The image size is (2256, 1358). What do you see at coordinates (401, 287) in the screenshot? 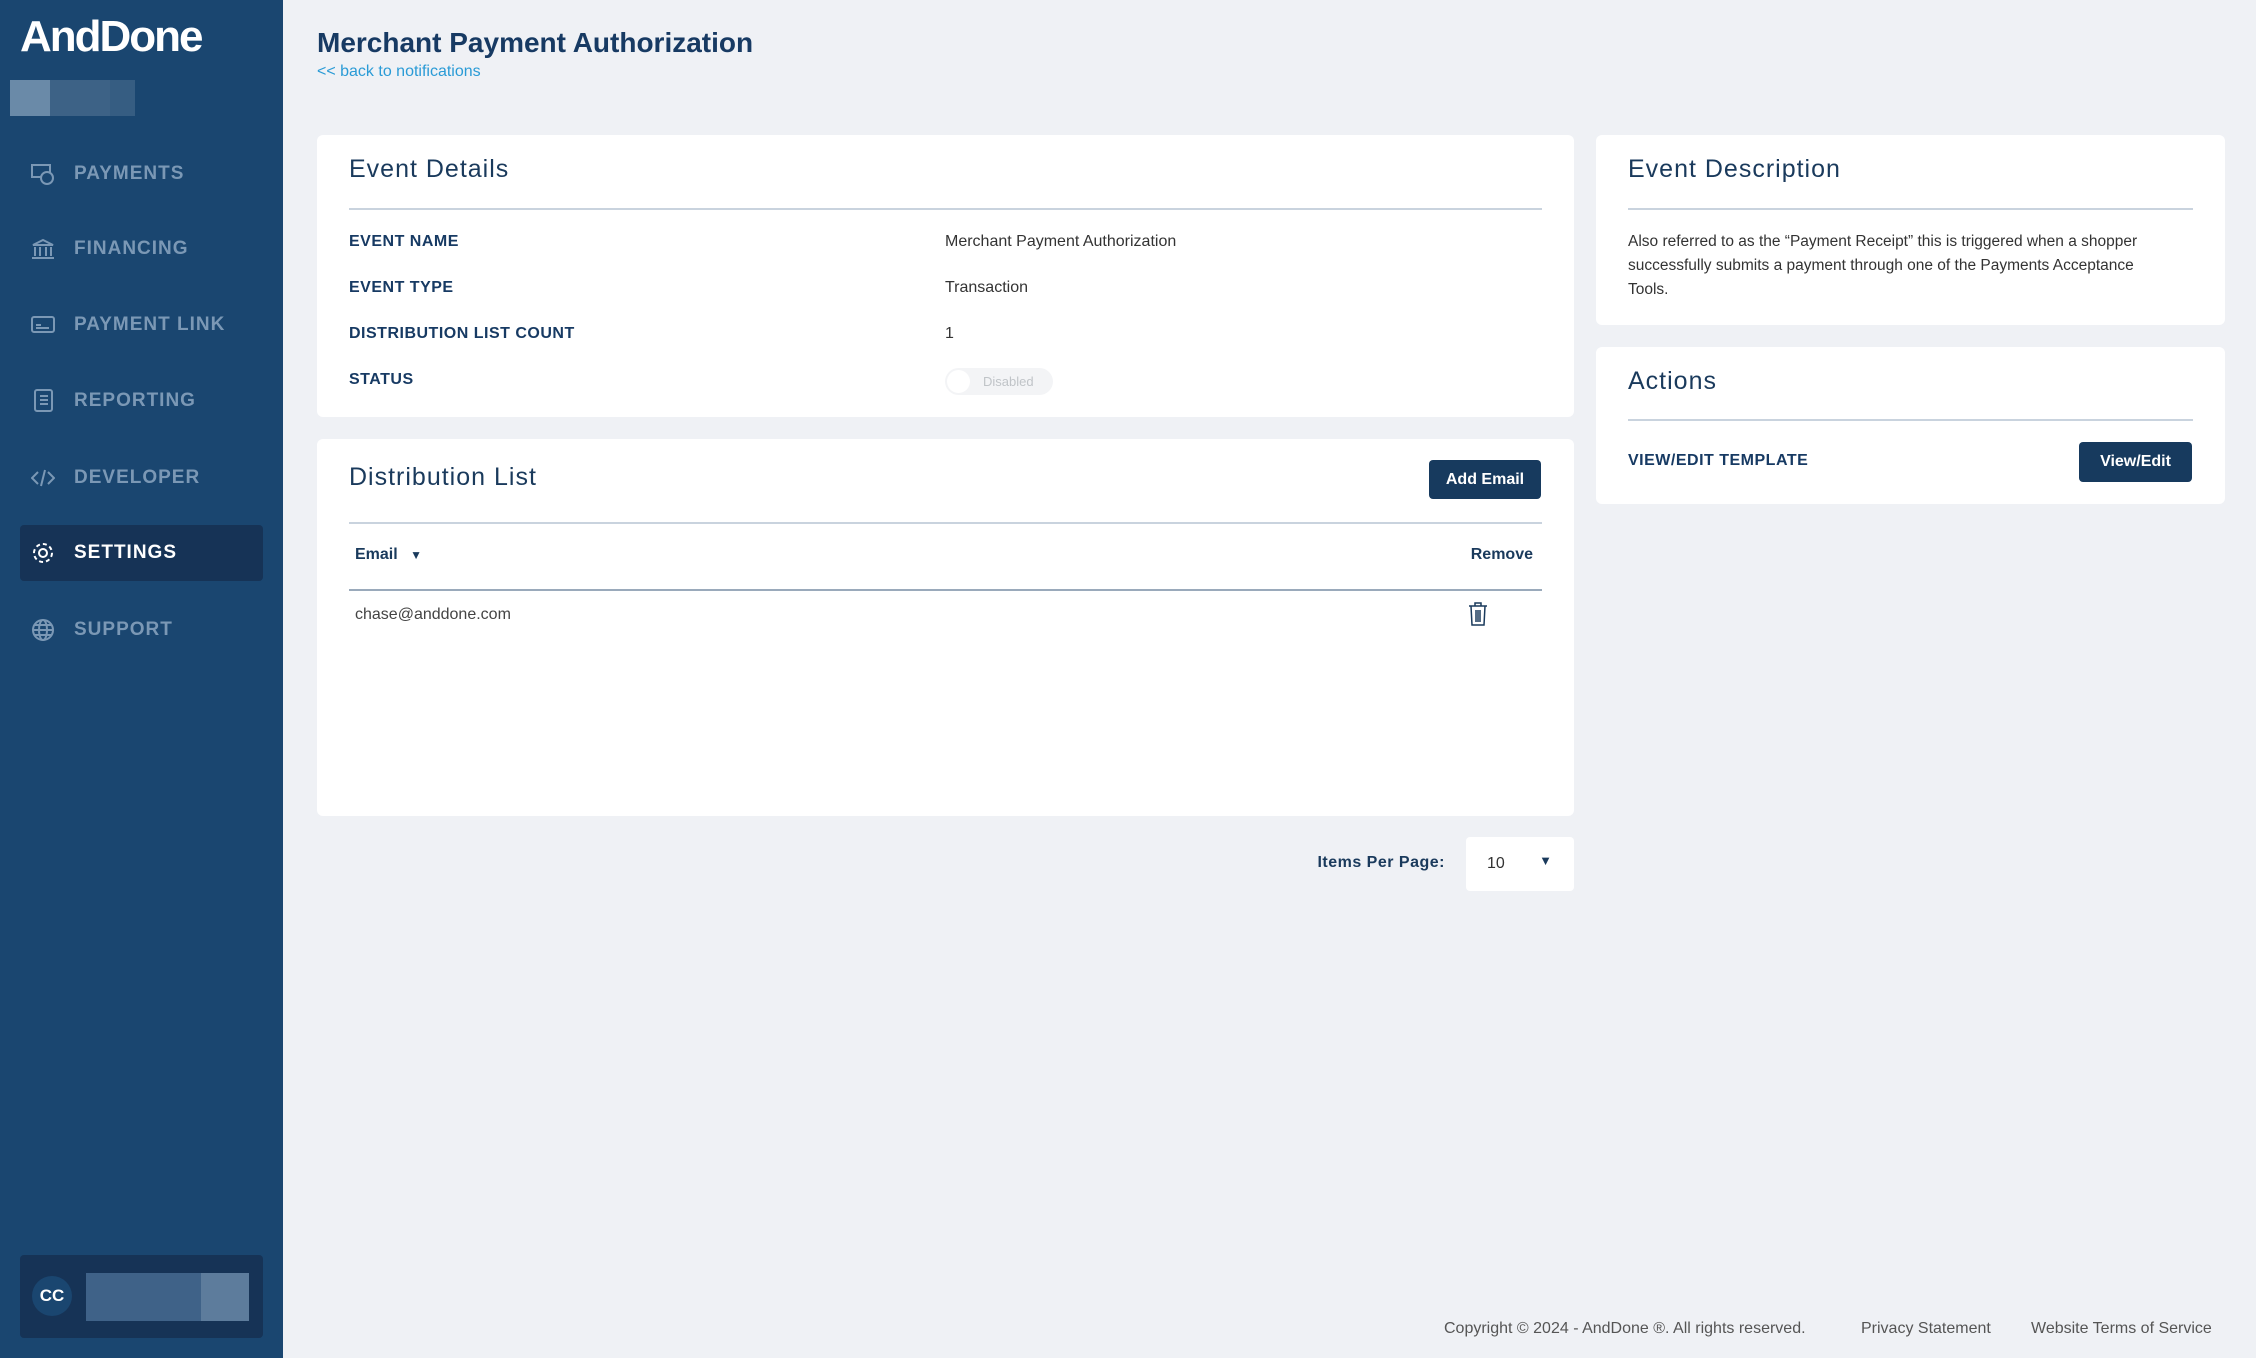
I see `event-type-label: EVENT TYPE` at bounding box center [401, 287].